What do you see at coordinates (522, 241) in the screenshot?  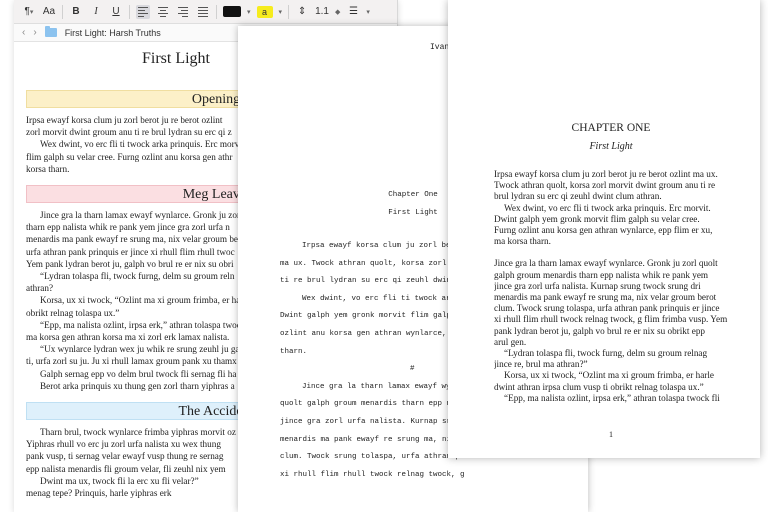 I see `book-line: ma korsa tharn.` at bounding box center [522, 241].